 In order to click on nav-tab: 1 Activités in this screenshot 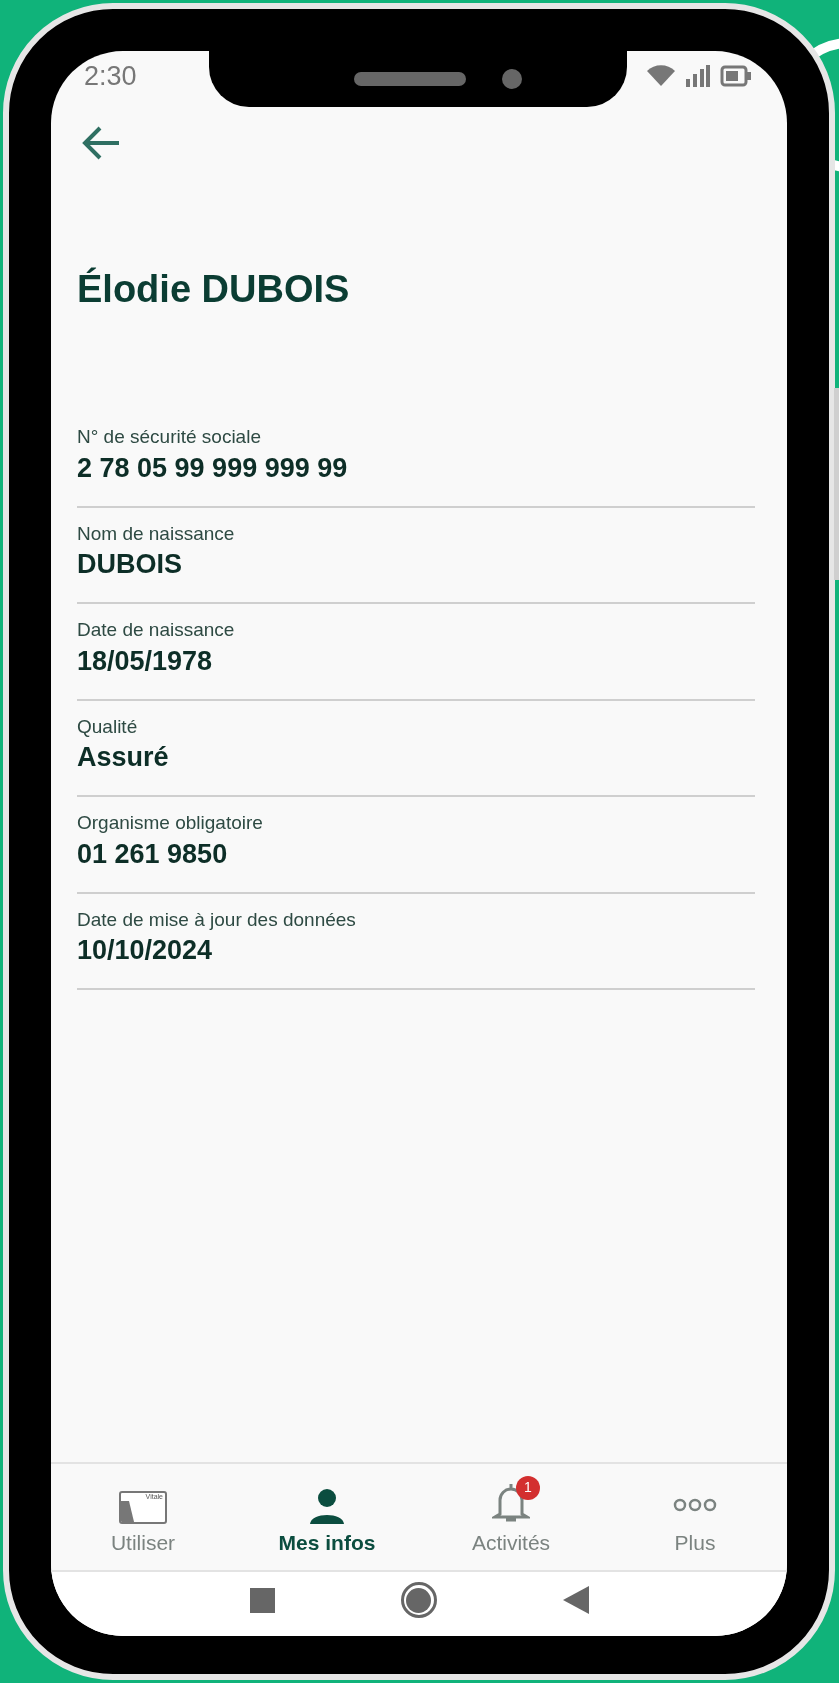, I will do `click(511, 1517)`.